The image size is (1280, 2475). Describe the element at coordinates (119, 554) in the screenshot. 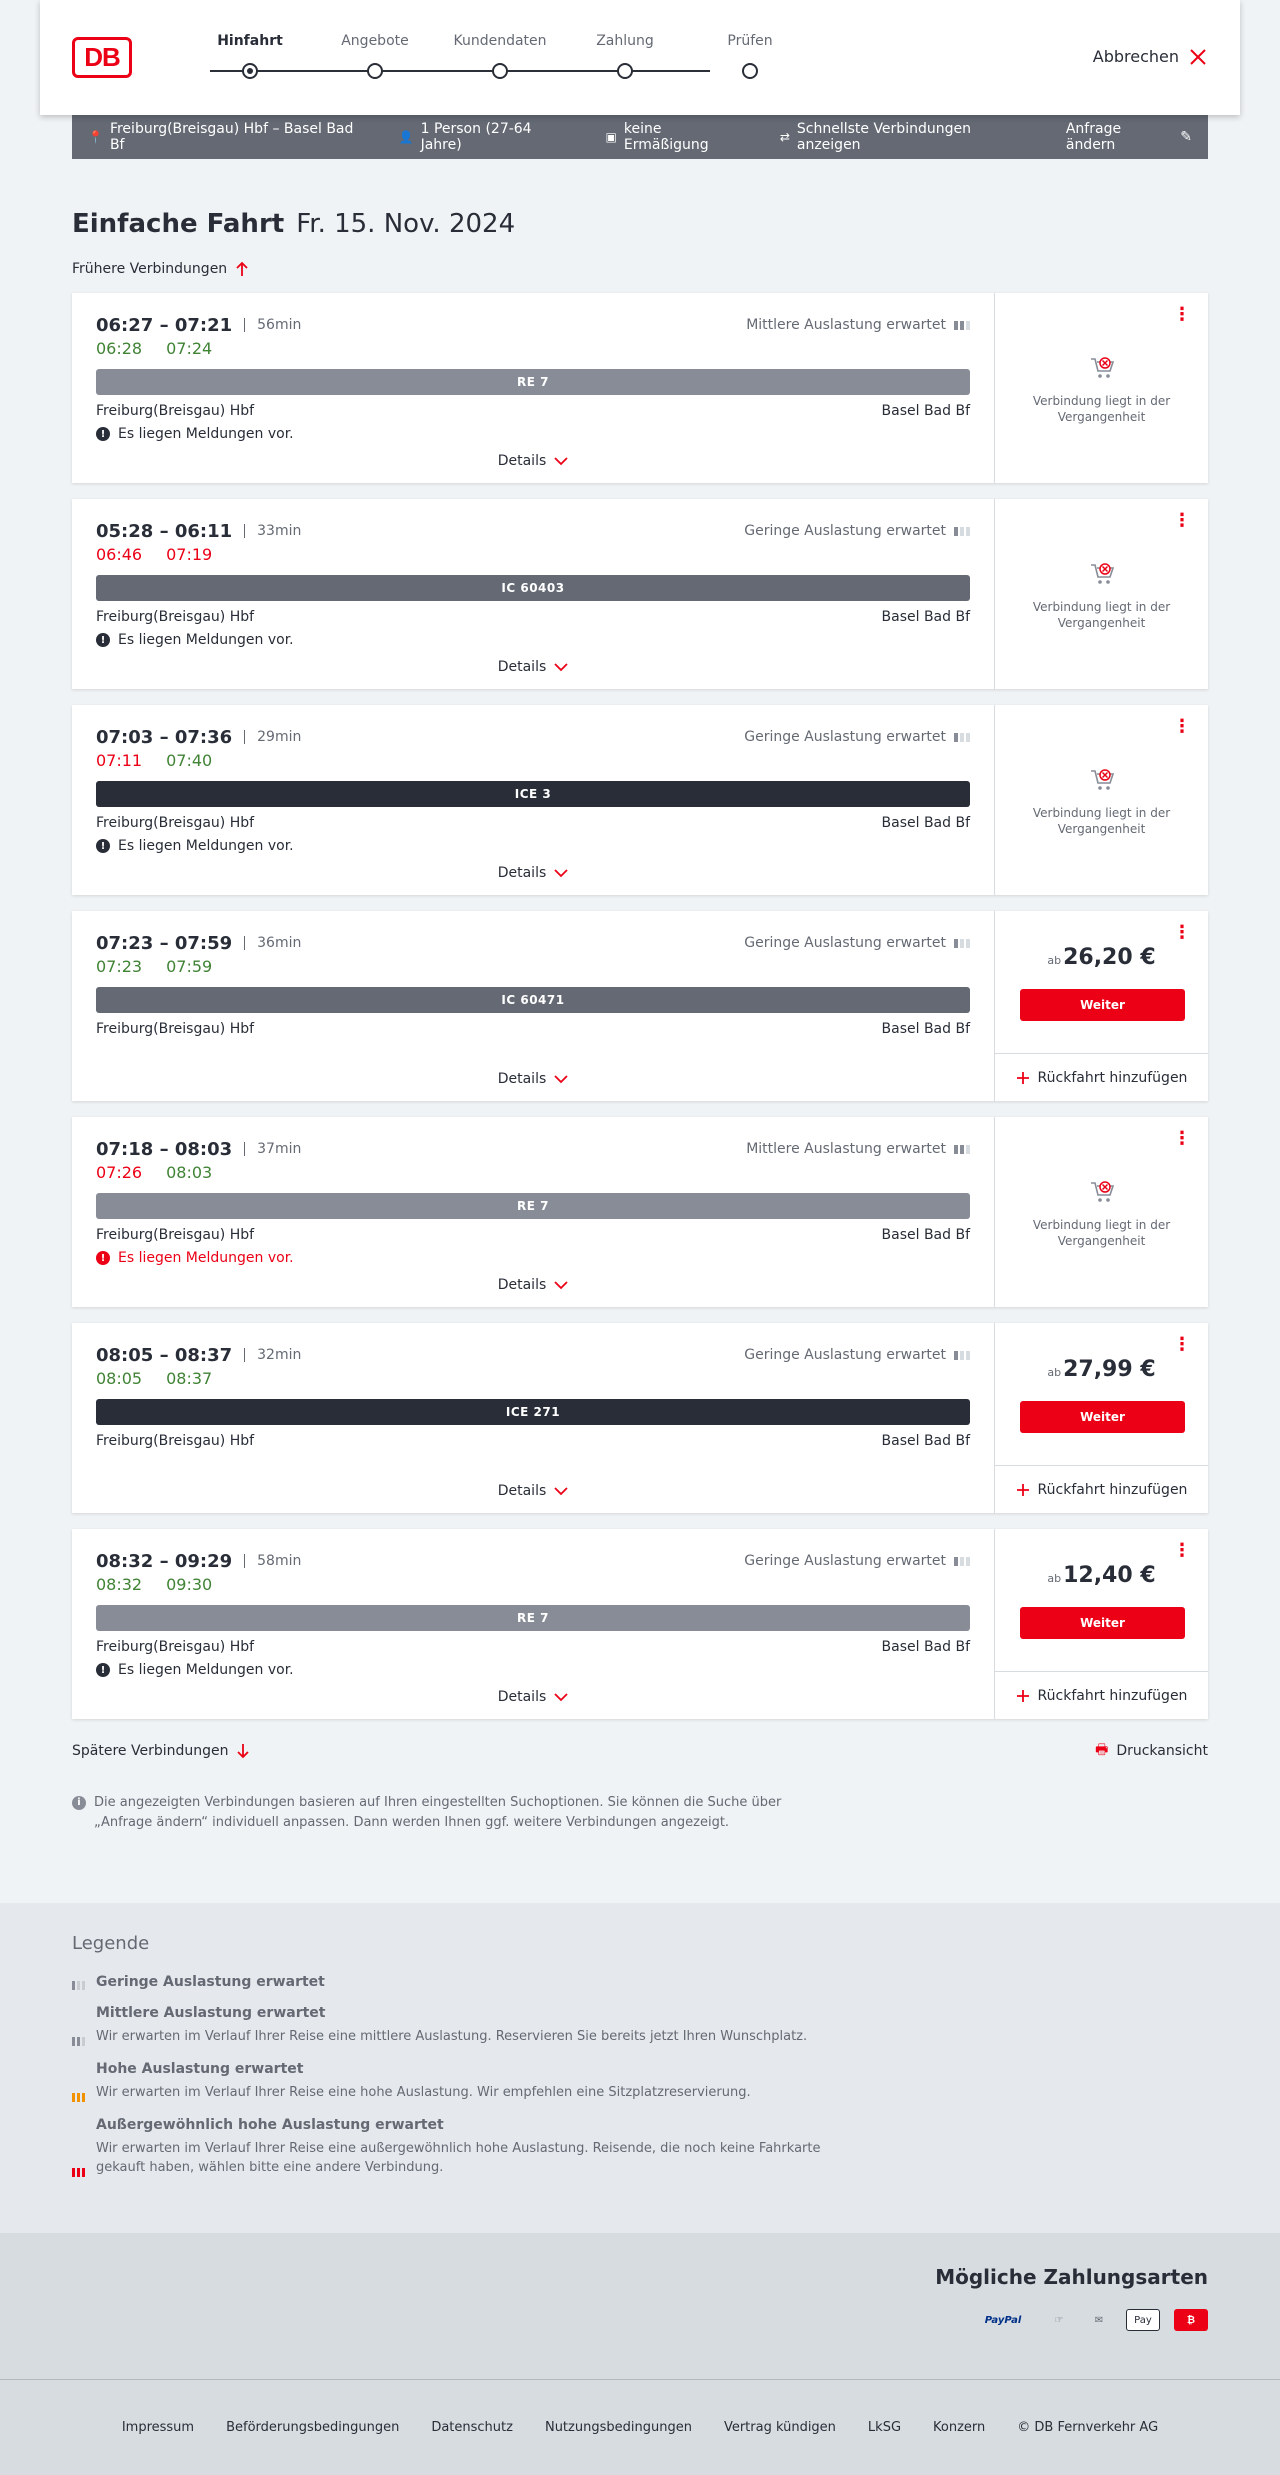

I see `realtime-departure: 06:46` at that location.